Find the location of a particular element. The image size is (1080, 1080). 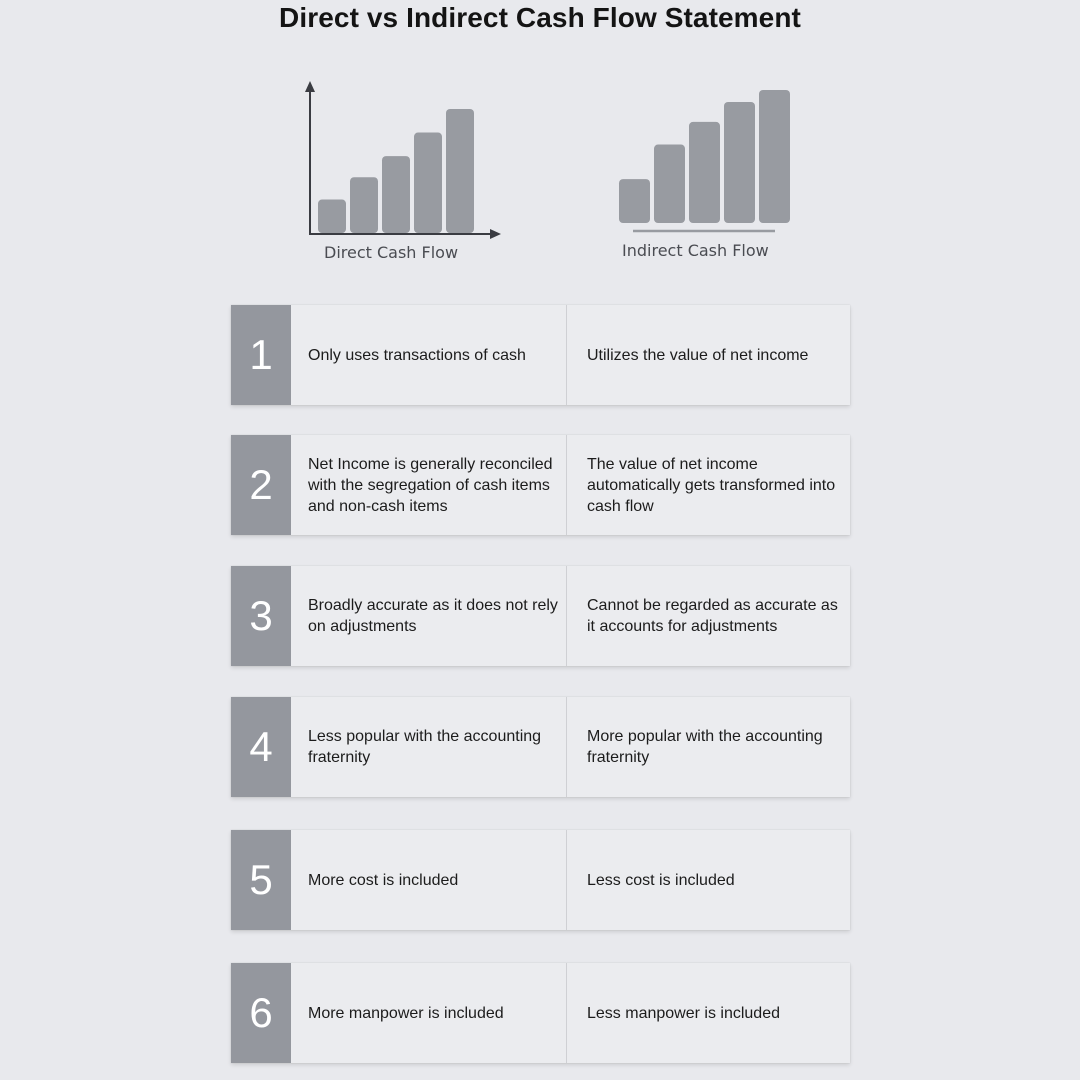

indirect-cell: Utilizes the value of net income is located at coordinates (708, 355).